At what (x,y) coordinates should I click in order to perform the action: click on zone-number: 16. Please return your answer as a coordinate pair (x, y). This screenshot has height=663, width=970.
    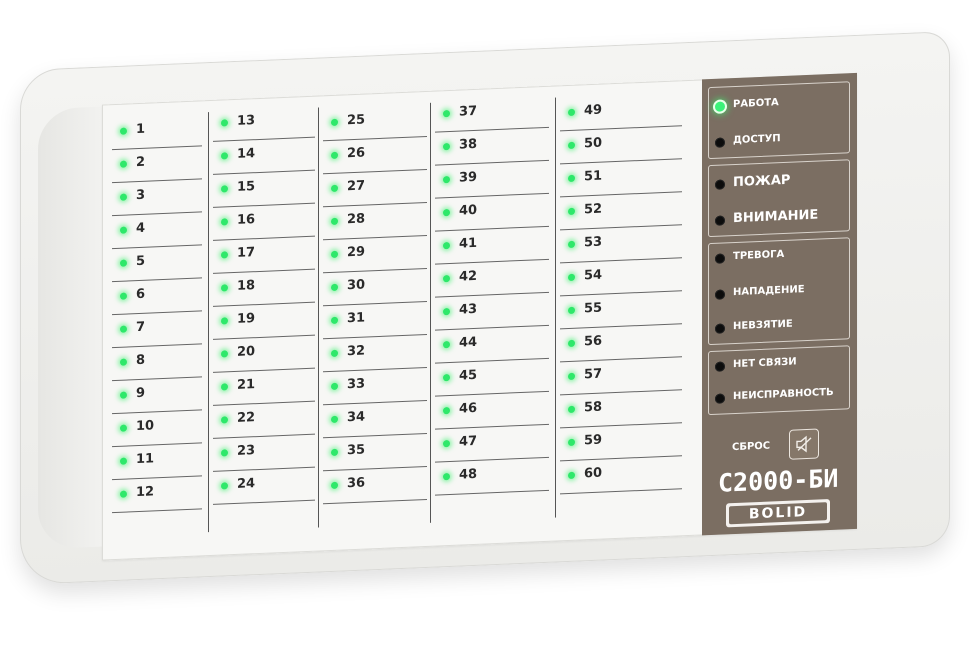
    Looking at the image, I should click on (246, 220).